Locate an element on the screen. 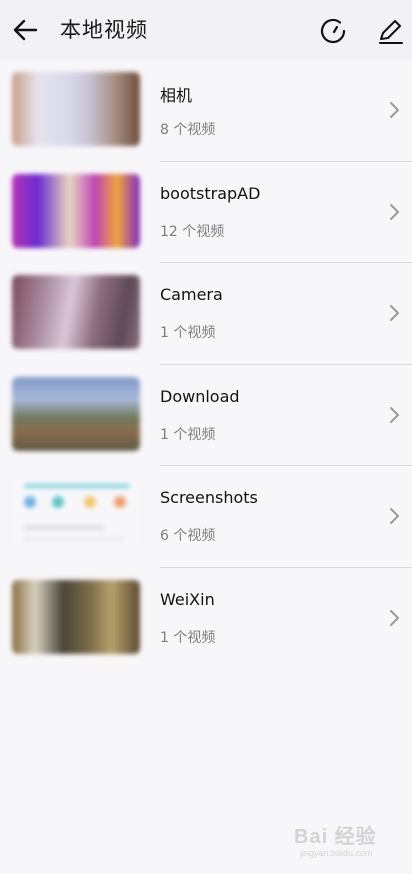 This screenshot has height=874, width=412. folder-item: 相机 8 个视频 is located at coordinates (206, 111).